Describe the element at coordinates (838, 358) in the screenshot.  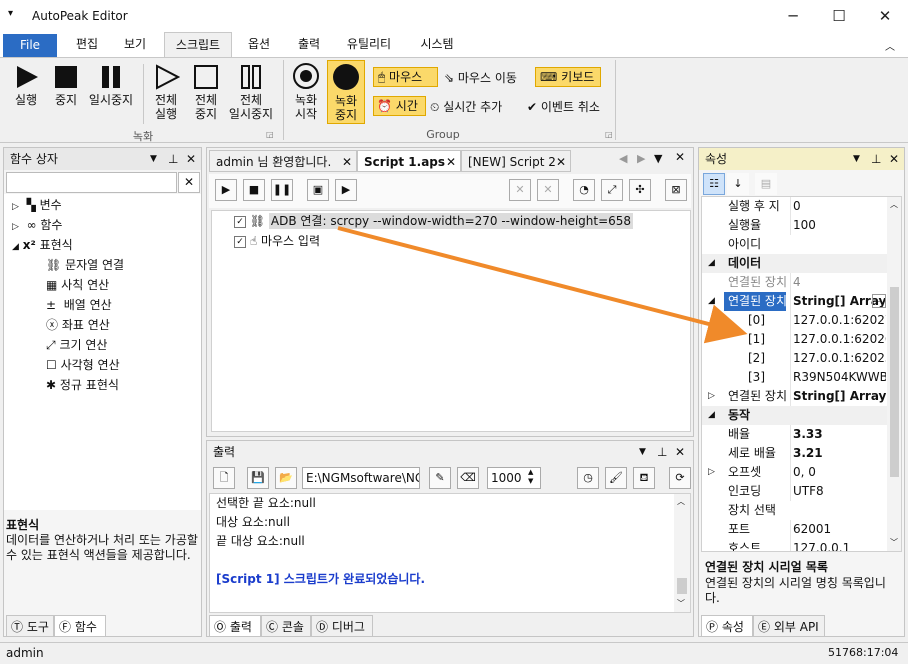
I see `property-value: 127.0.0.1:62025` at that location.